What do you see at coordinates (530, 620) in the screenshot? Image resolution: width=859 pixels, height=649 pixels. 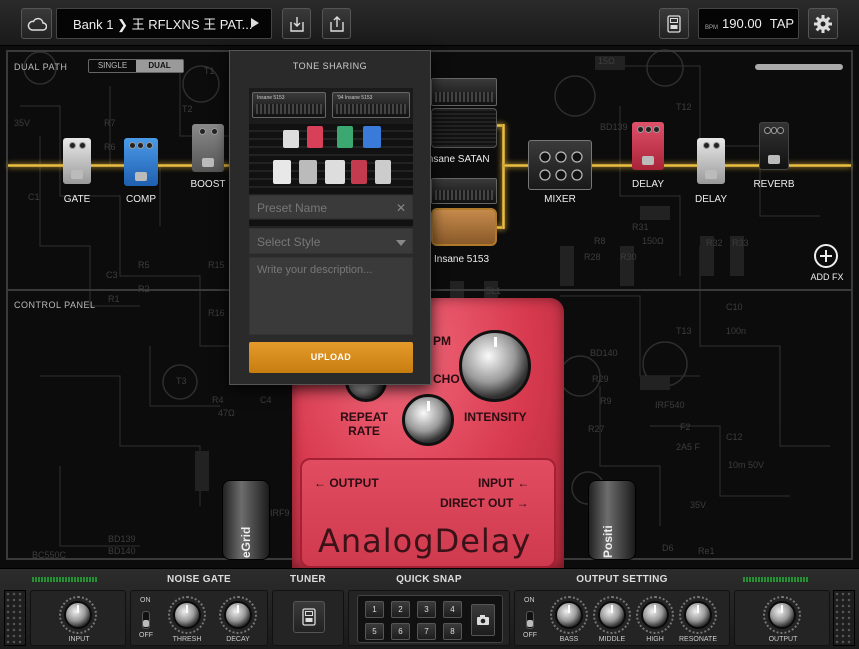 I see `output-toggle` at bounding box center [530, 620].